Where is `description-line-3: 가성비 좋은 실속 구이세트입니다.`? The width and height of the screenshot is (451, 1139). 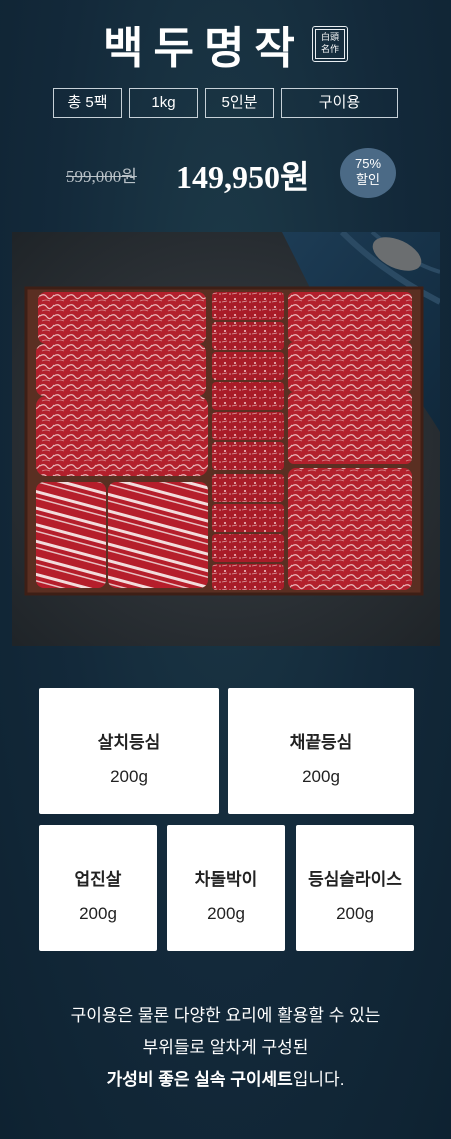
description-line-3: 가성비 좋은 실속 구이세트입니다. is located at coordinates (225, 1080).